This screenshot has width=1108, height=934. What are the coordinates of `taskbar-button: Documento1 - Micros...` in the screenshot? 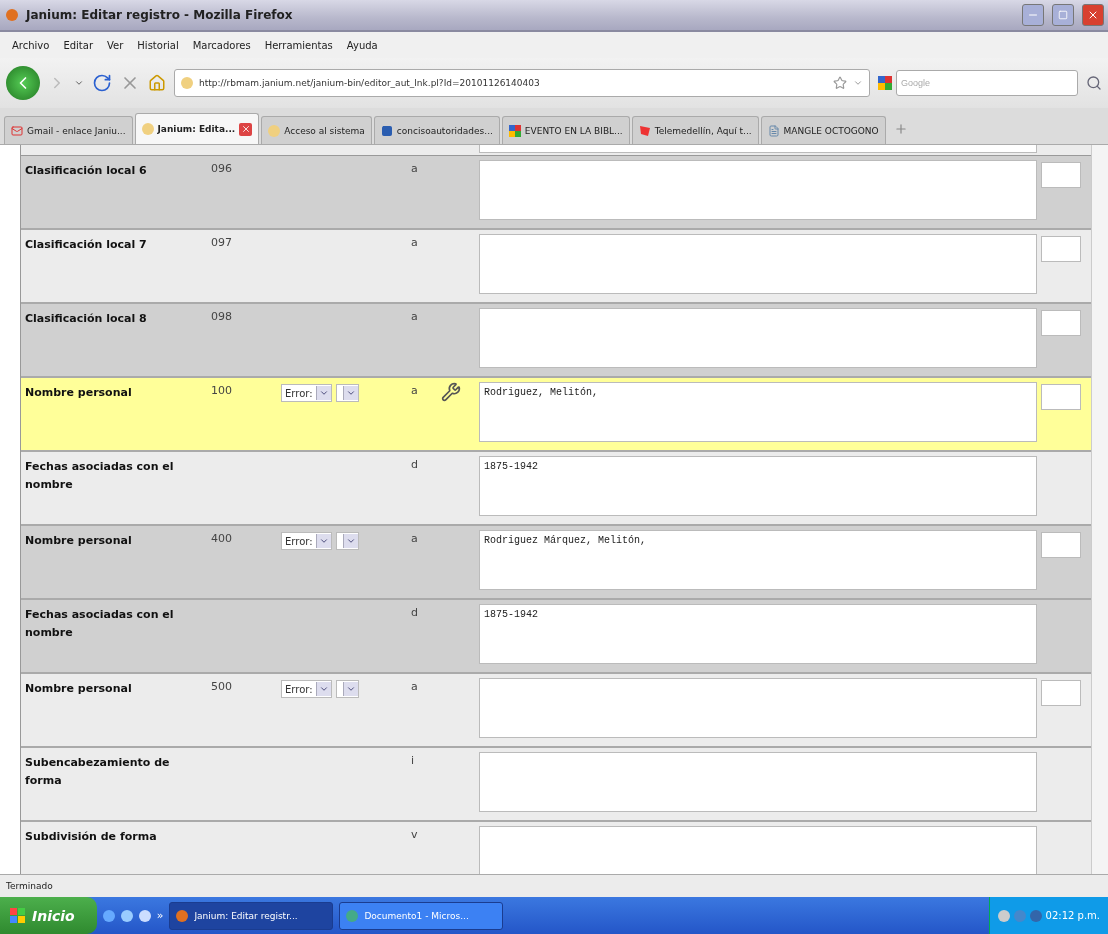 It's located at (421, 915).